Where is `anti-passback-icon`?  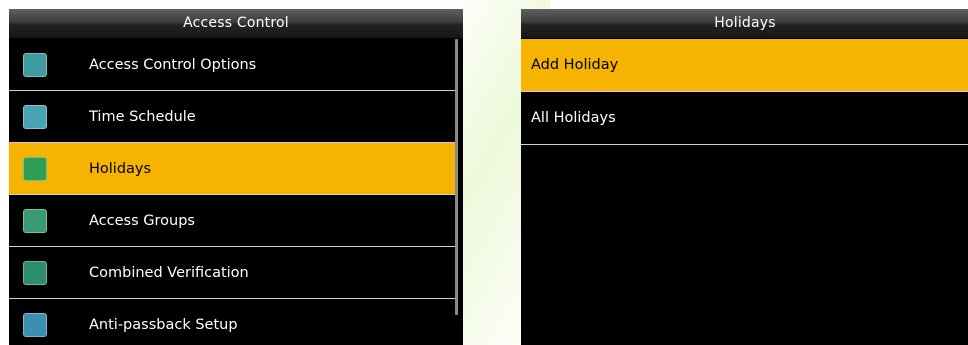
anti-passback-icon is located at coordinates (35, 325).